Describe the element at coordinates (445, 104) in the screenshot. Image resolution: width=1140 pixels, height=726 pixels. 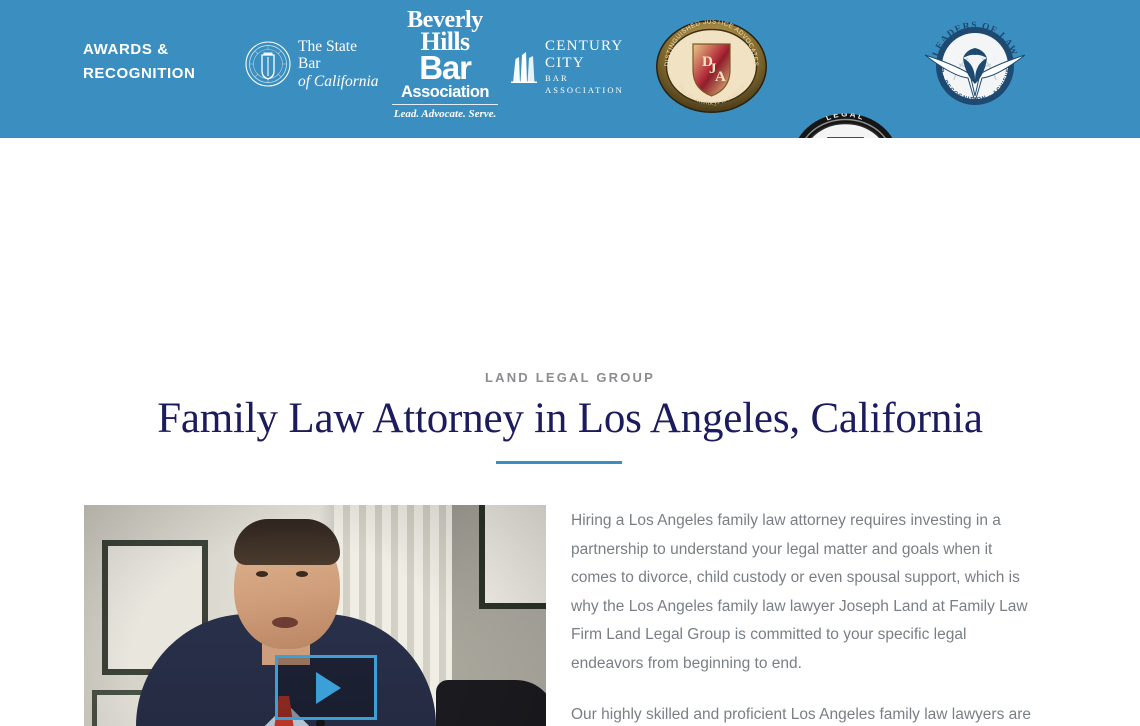
I see `bhba-divider` at that location.